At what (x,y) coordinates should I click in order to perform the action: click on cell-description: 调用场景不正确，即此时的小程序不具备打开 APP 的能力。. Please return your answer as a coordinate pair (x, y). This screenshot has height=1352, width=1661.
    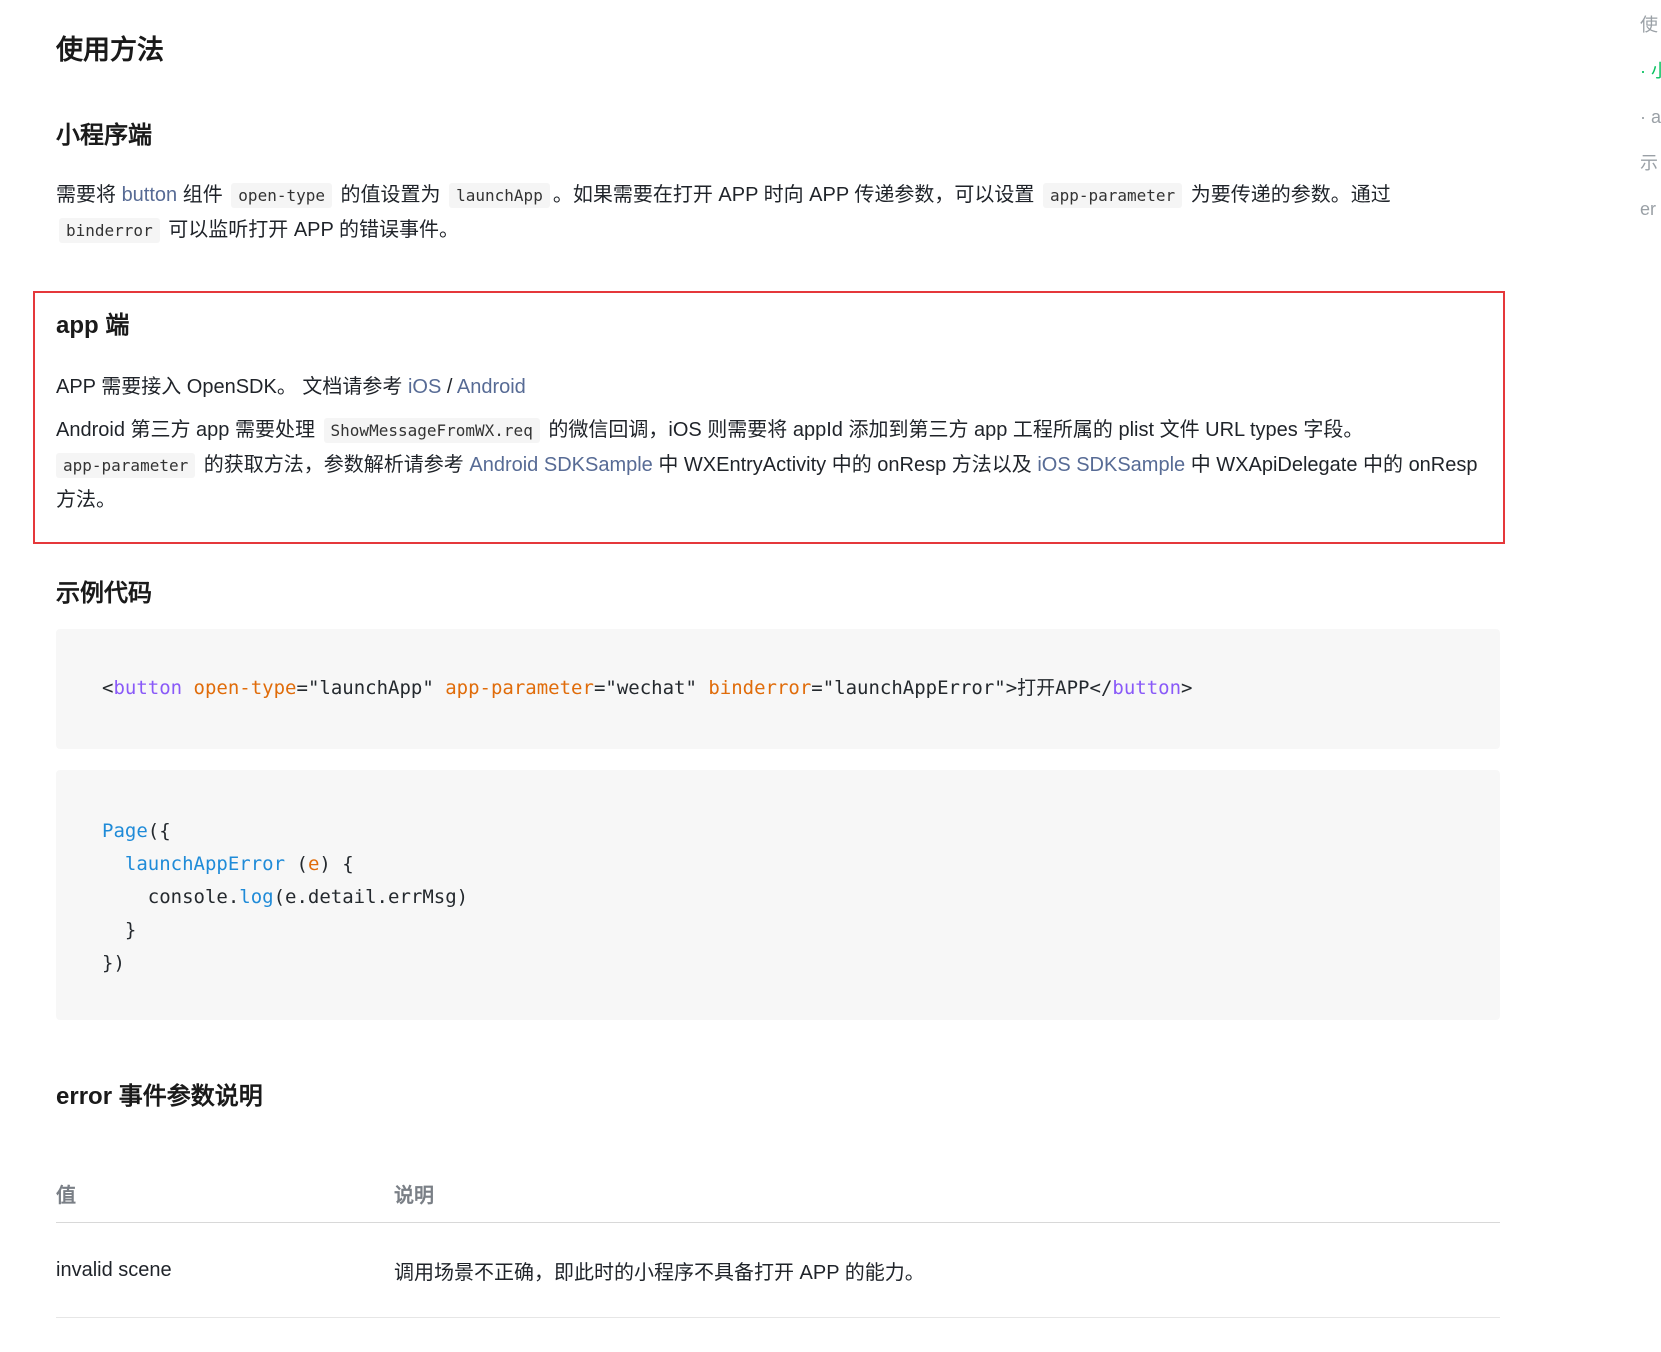
    Looking at the image, I should click on (947, 1270).